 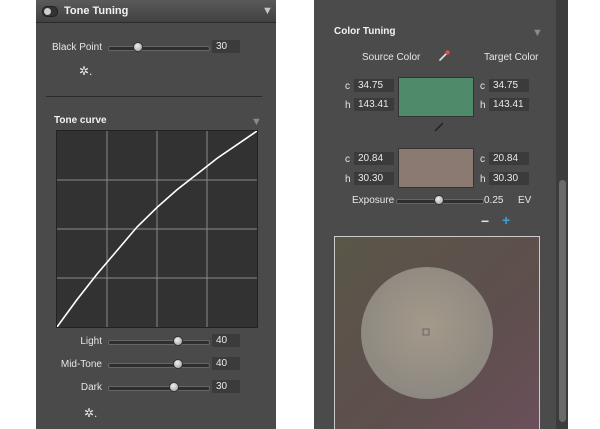 What do you see at coordinates (493, 200) in the screenshot?
I see `exposure-value: 0.25` at bounding box center [493, 200].